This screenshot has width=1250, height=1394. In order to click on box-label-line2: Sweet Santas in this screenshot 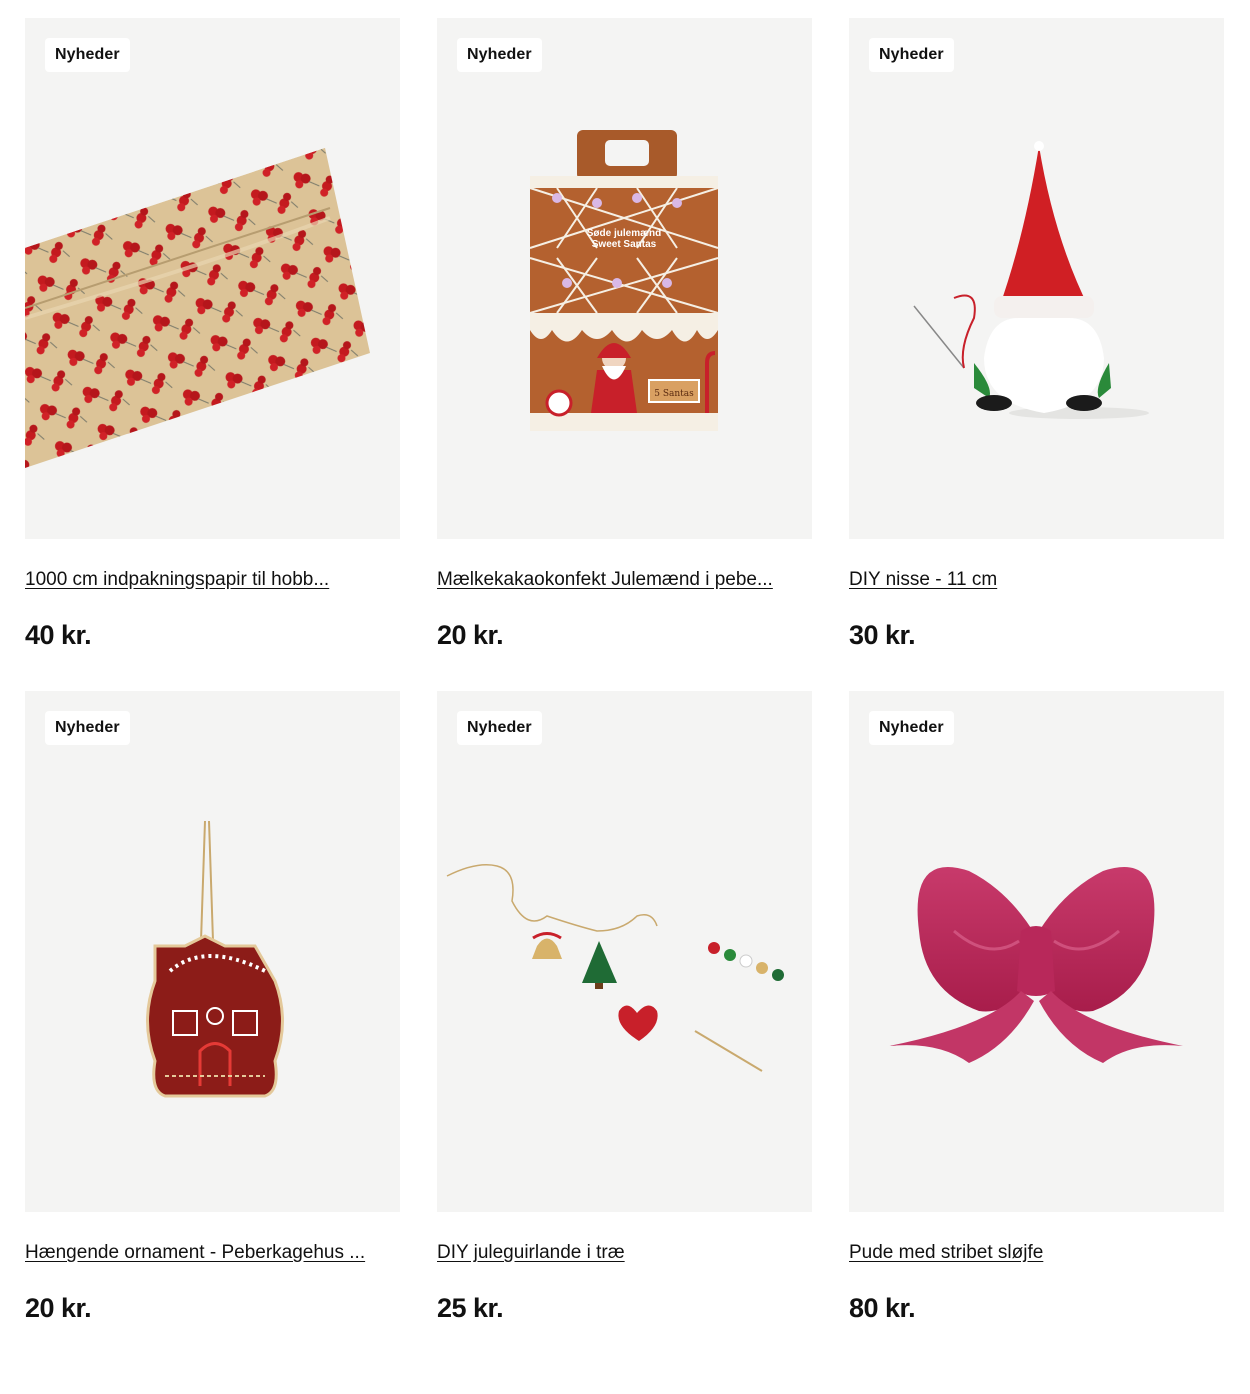, I will do `click(624, 244)`.